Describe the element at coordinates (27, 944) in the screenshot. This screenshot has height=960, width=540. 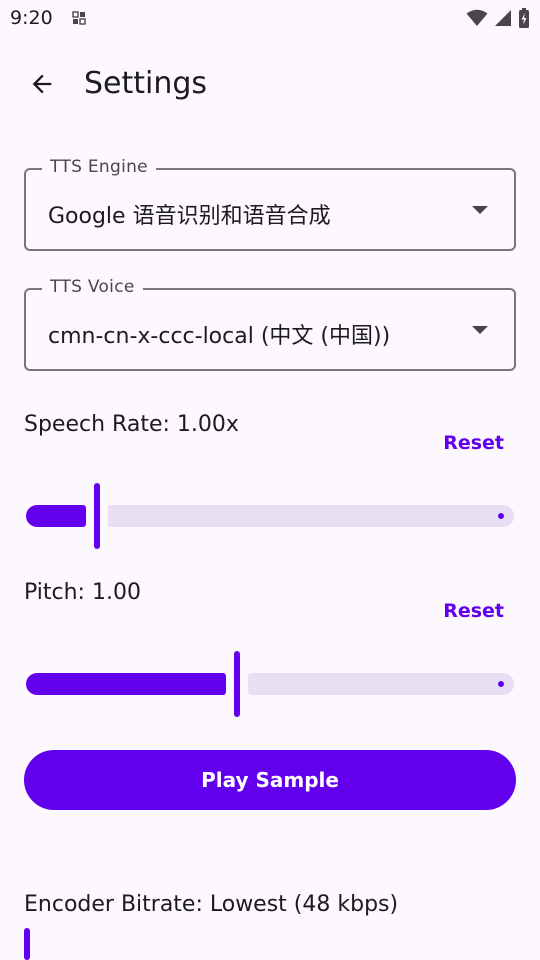
I see `encoder-bitrate-slider-handle` at that location.